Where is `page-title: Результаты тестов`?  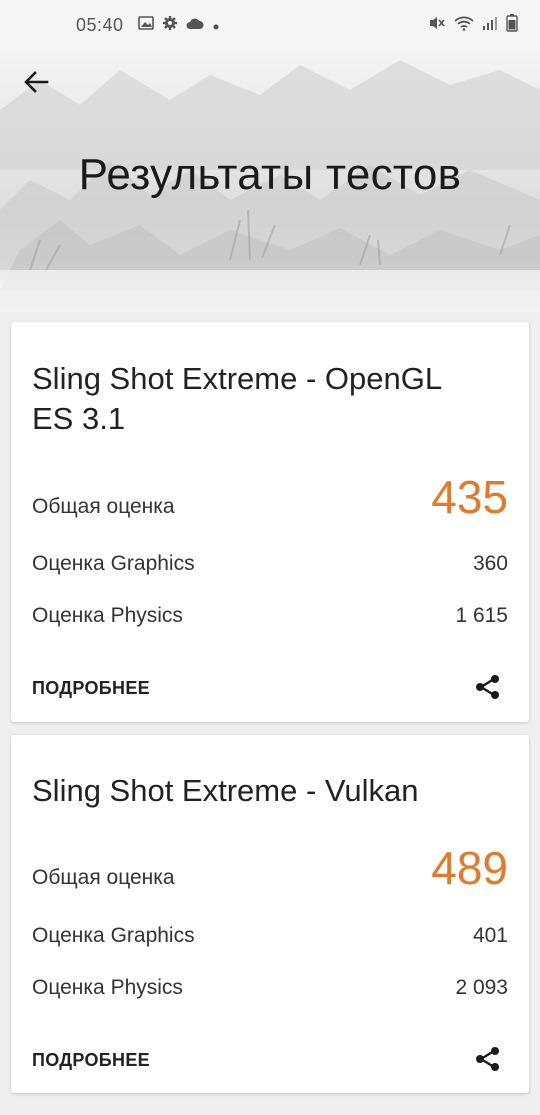 page-title: Результаты тестов is located at coordinates (270, 174).